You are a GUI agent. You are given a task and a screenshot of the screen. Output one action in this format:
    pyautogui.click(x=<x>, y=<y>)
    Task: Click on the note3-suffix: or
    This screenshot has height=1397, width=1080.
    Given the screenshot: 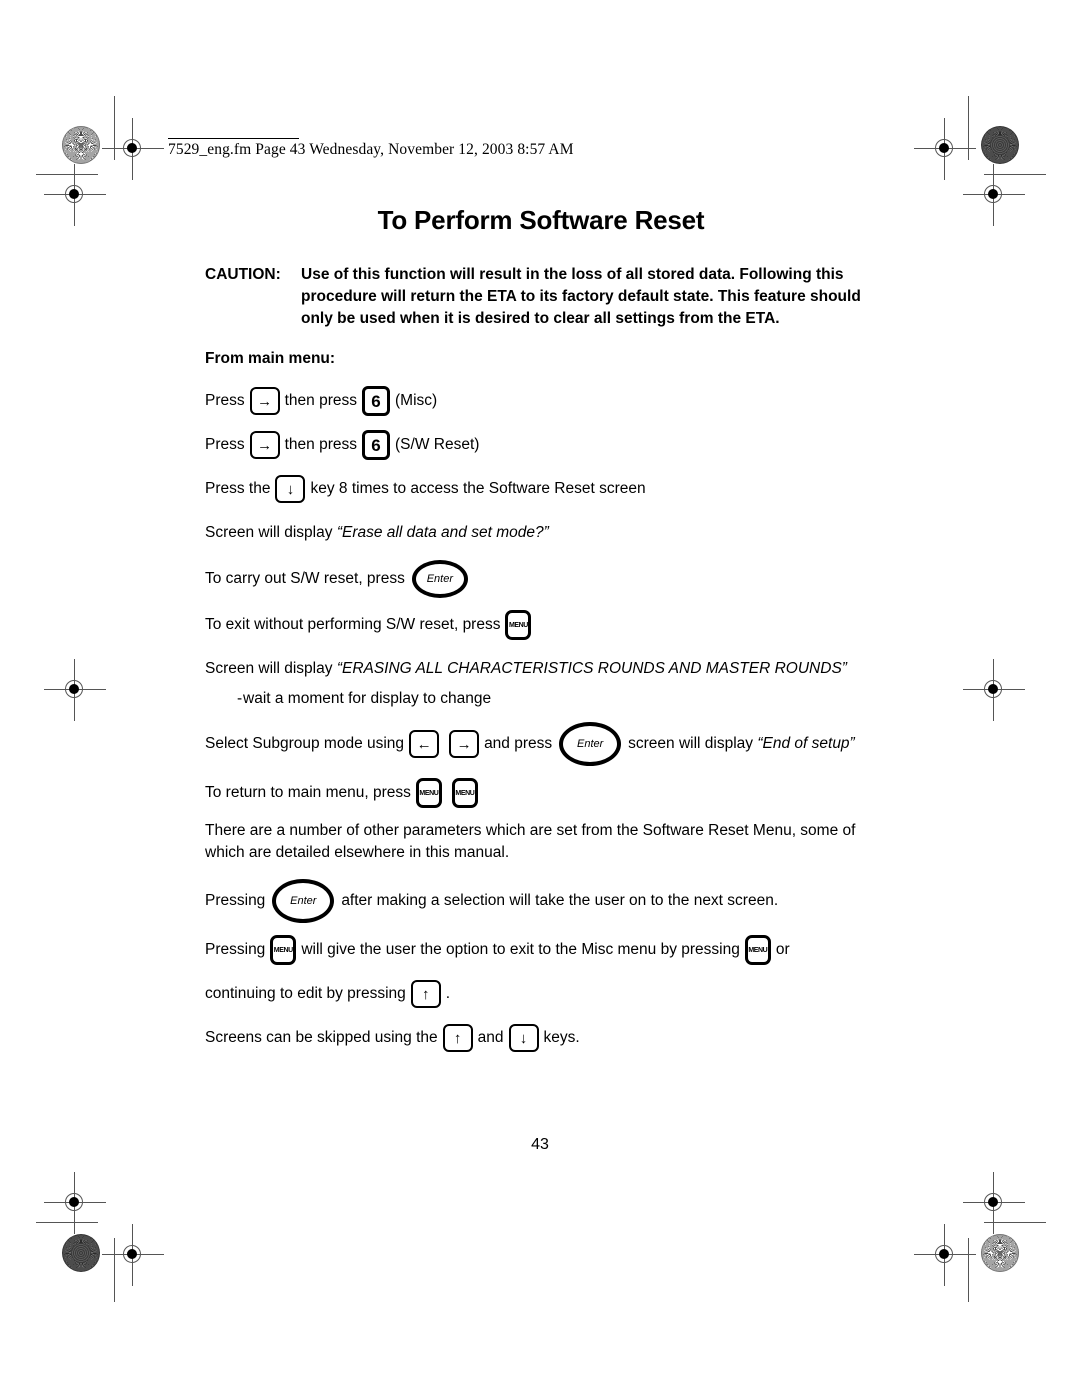 What is the action you would take?
    pyautogui.click(x=782, y=949)
    